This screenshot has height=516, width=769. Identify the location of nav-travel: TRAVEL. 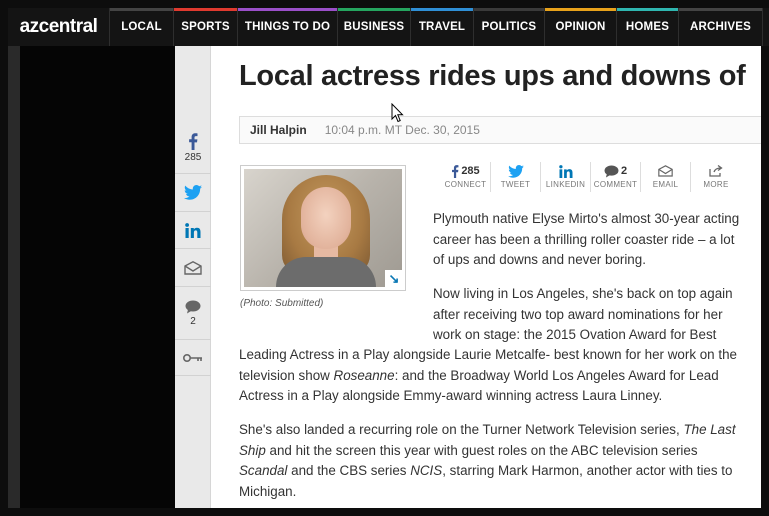
(442, 27).